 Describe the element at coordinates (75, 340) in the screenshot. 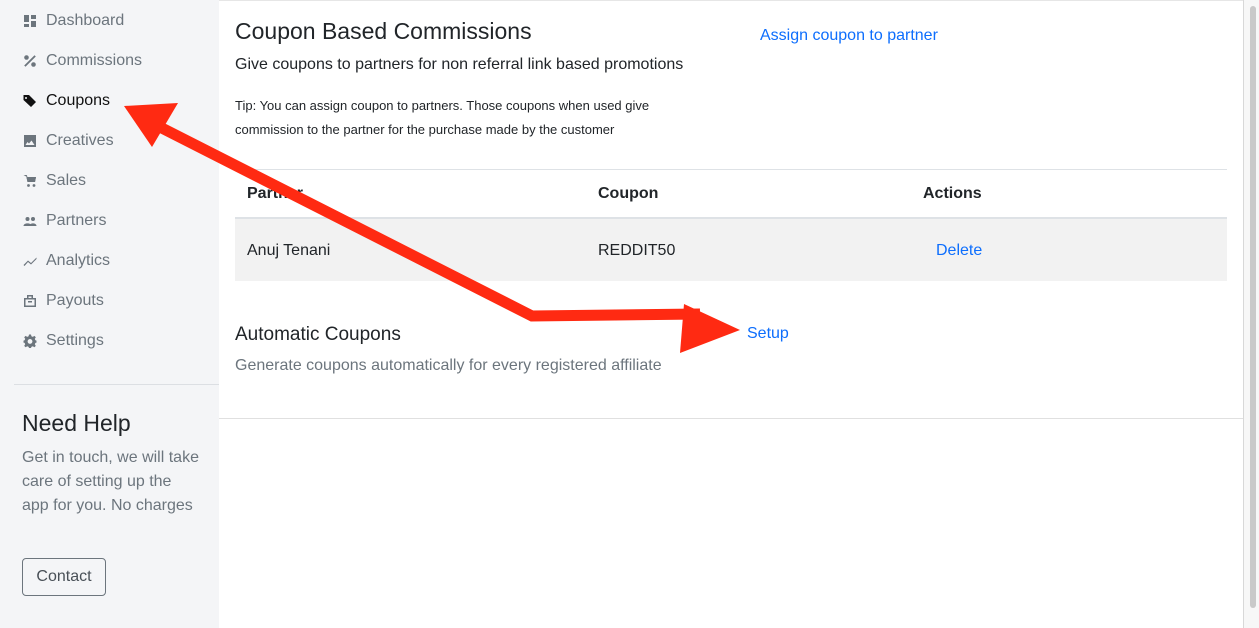

I see `sidebar-item-label: Settings` at that location.